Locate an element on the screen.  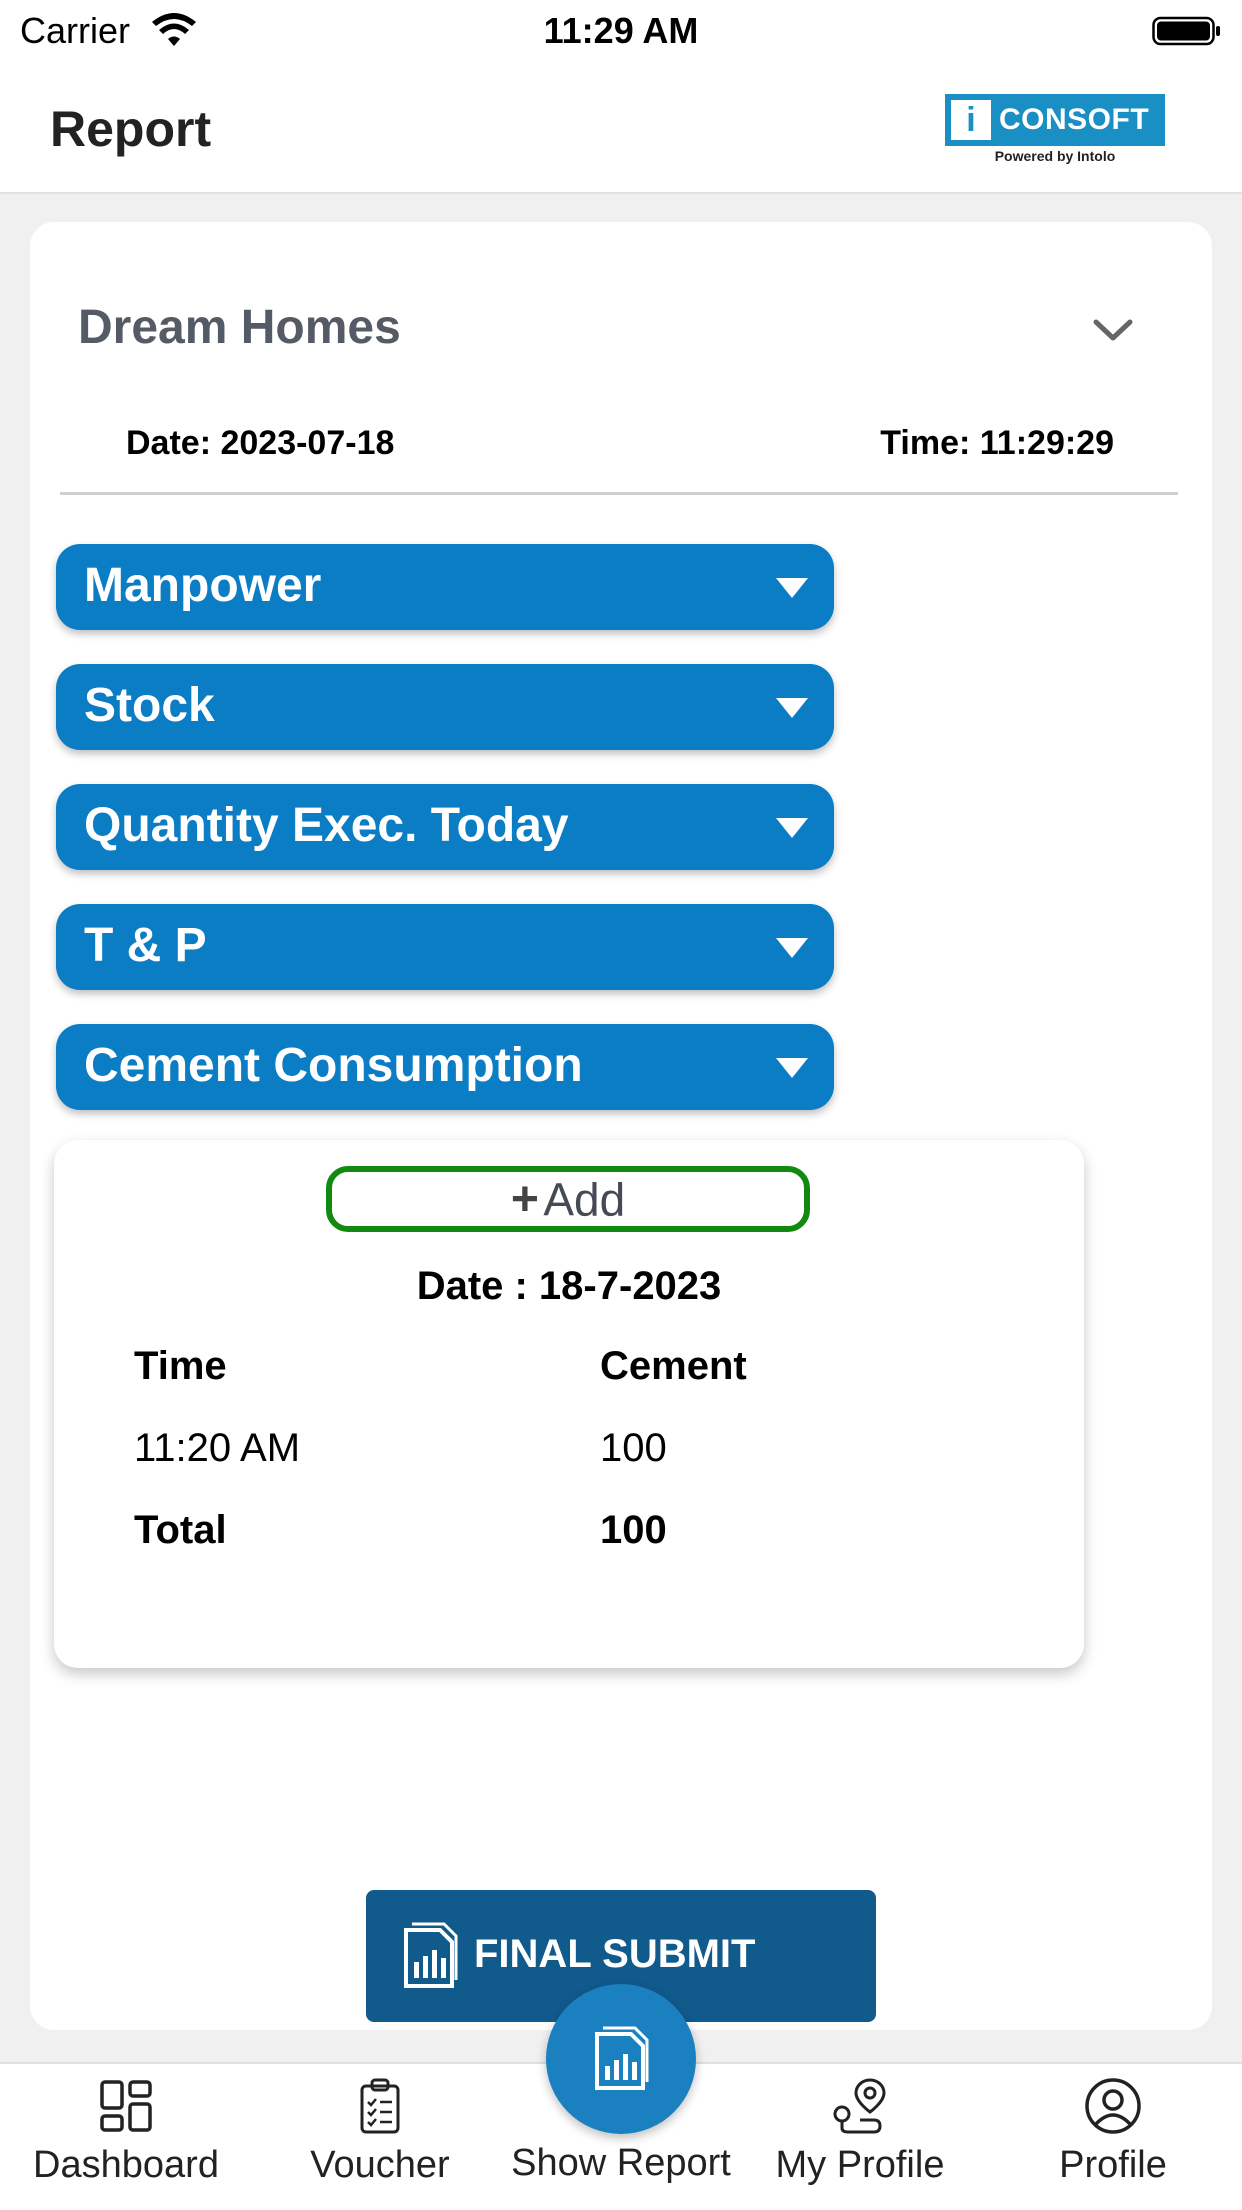
accordion-t-and-p: T & P is located at coordinates (445, 947).